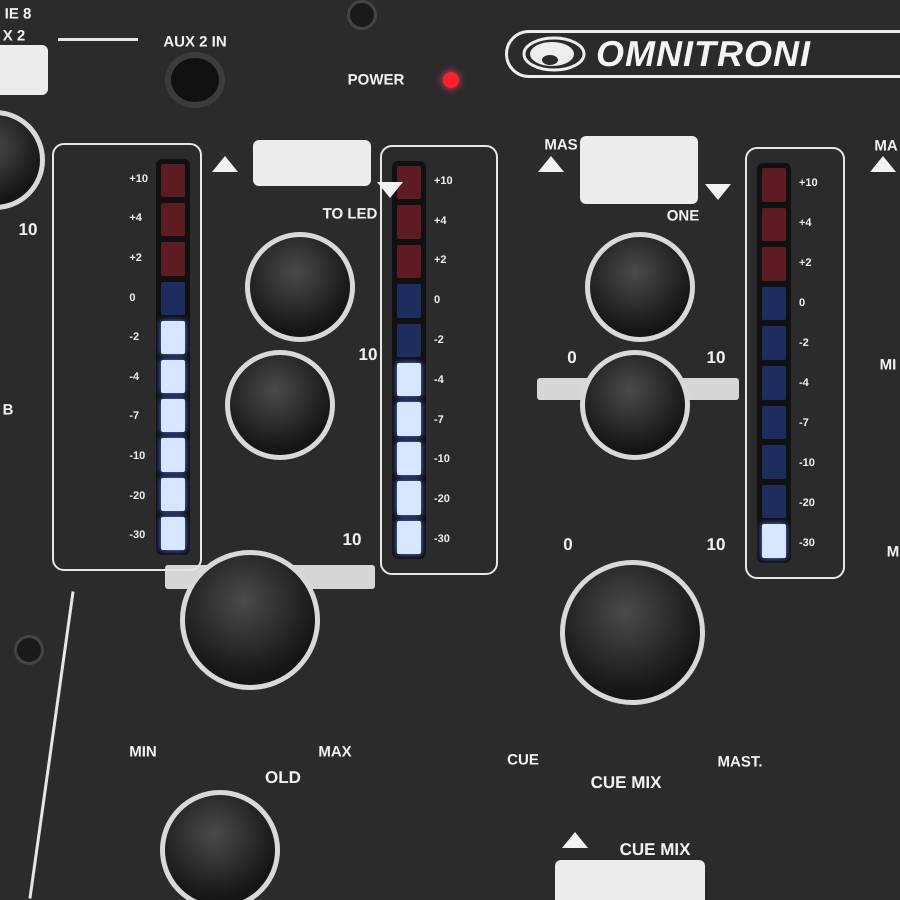 This screenshot has height=900, width=900. I want to click on panel-label: MI, so click(888, 365).